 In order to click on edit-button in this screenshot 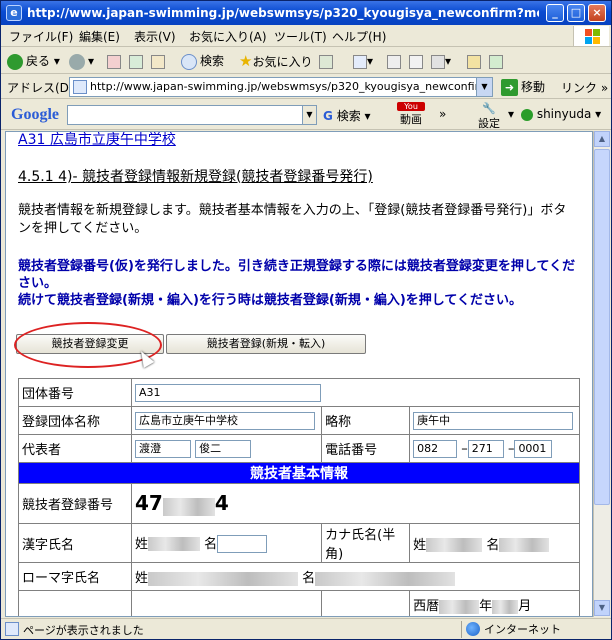, I will do `click(416, 61)`.